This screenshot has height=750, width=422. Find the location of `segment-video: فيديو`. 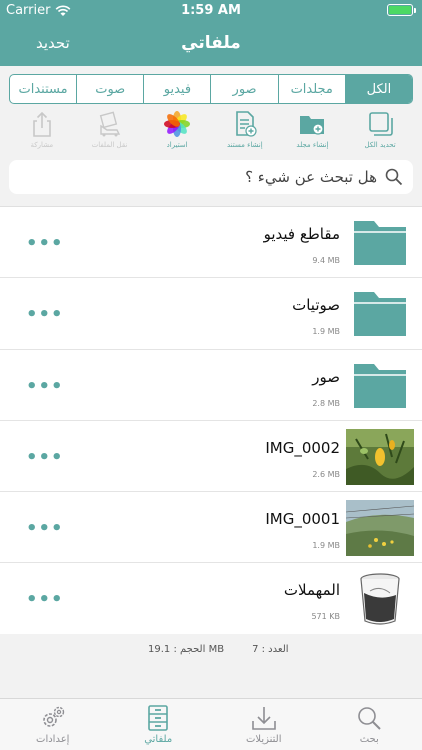

segment-video: فيديو is located at coordinates (176, 89).